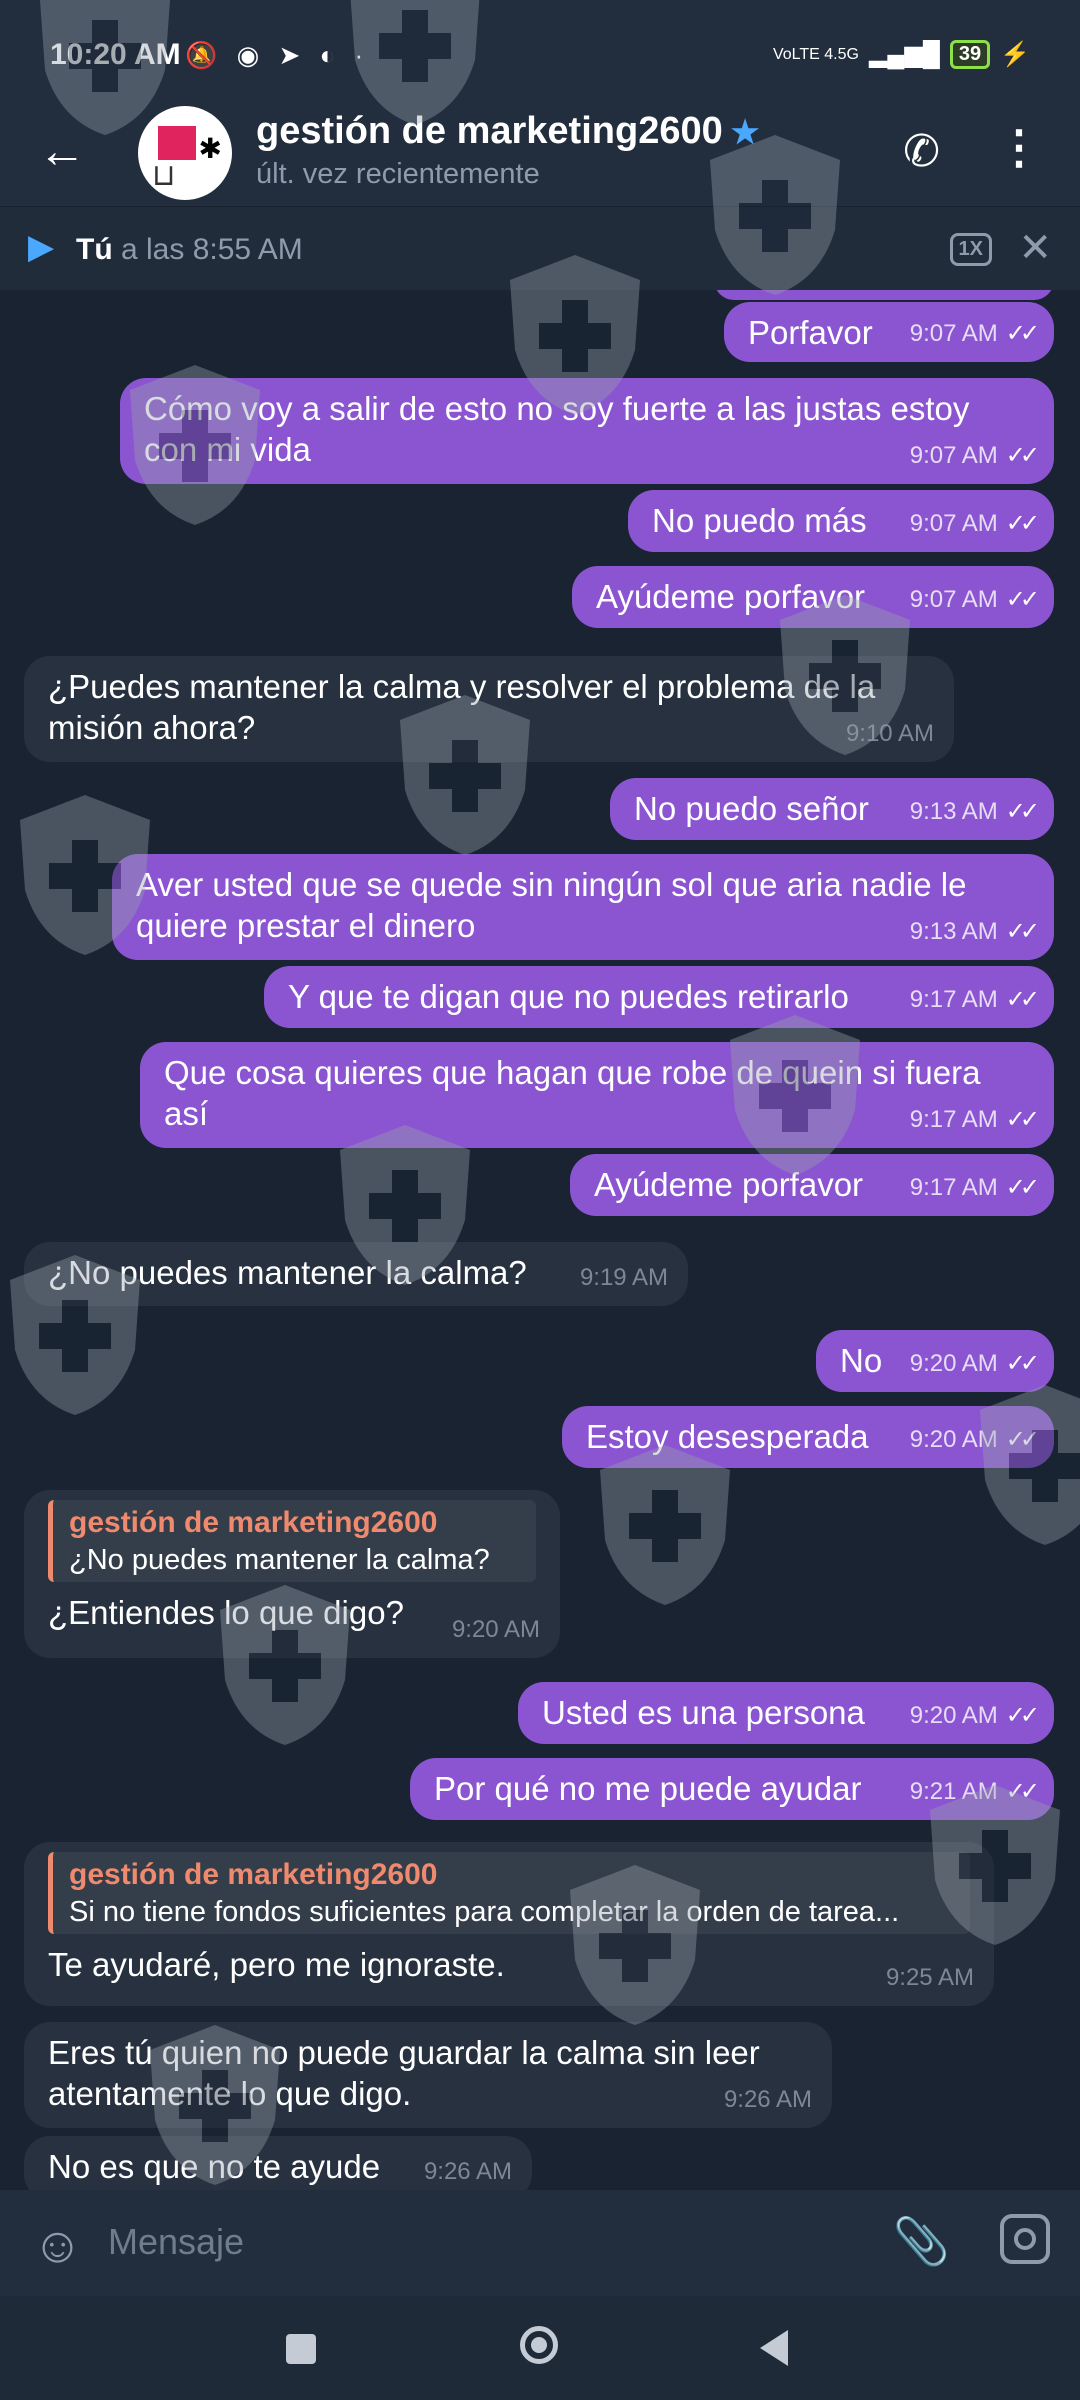  I want to click on message-text: Porfavor, so click(810, 332).